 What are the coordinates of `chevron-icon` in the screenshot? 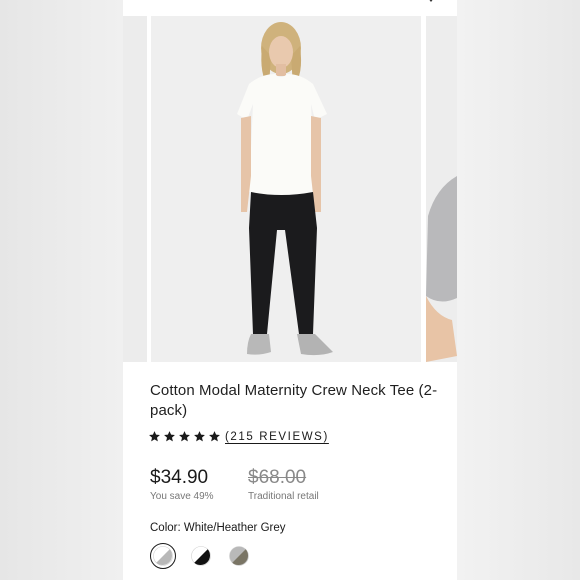 It's located at (431, 2).